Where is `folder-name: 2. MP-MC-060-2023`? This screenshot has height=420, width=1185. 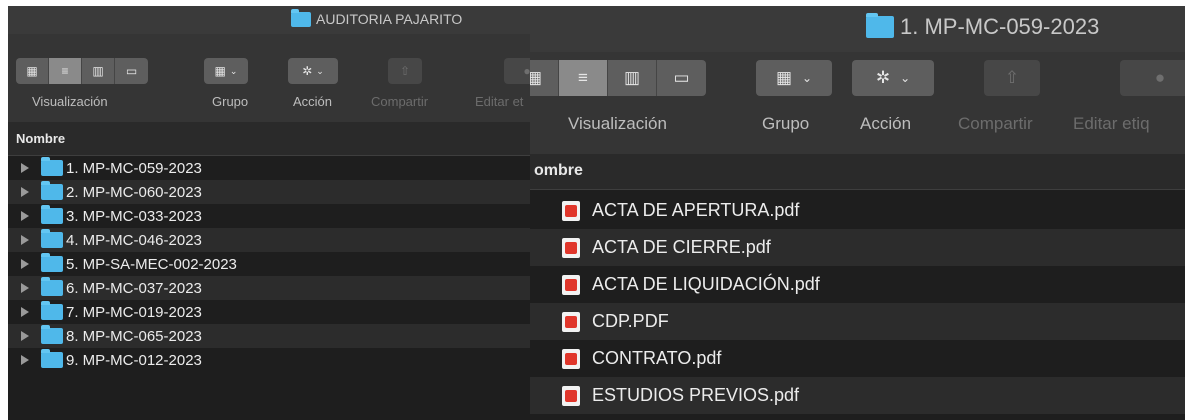
folder-name: 2. MP-MC-060-2023 is located at coordinates (134, 192).